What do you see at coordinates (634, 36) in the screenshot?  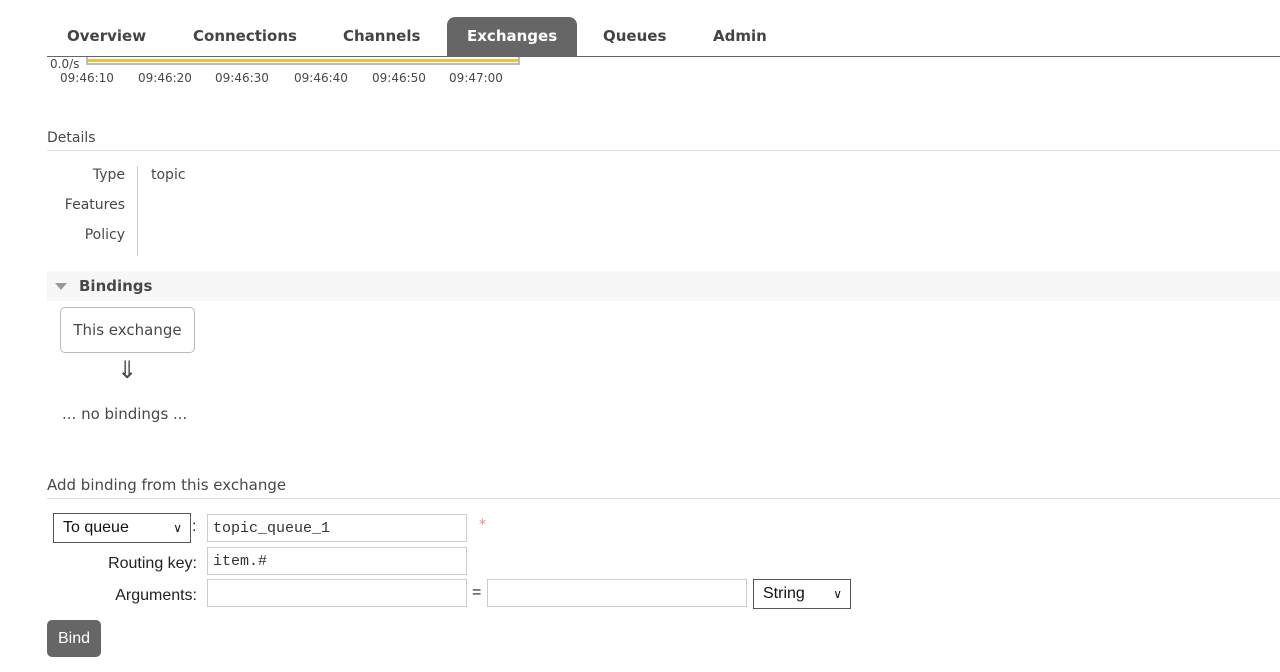 I see `tab-queues: Queues` at bounding box center [634, 36].